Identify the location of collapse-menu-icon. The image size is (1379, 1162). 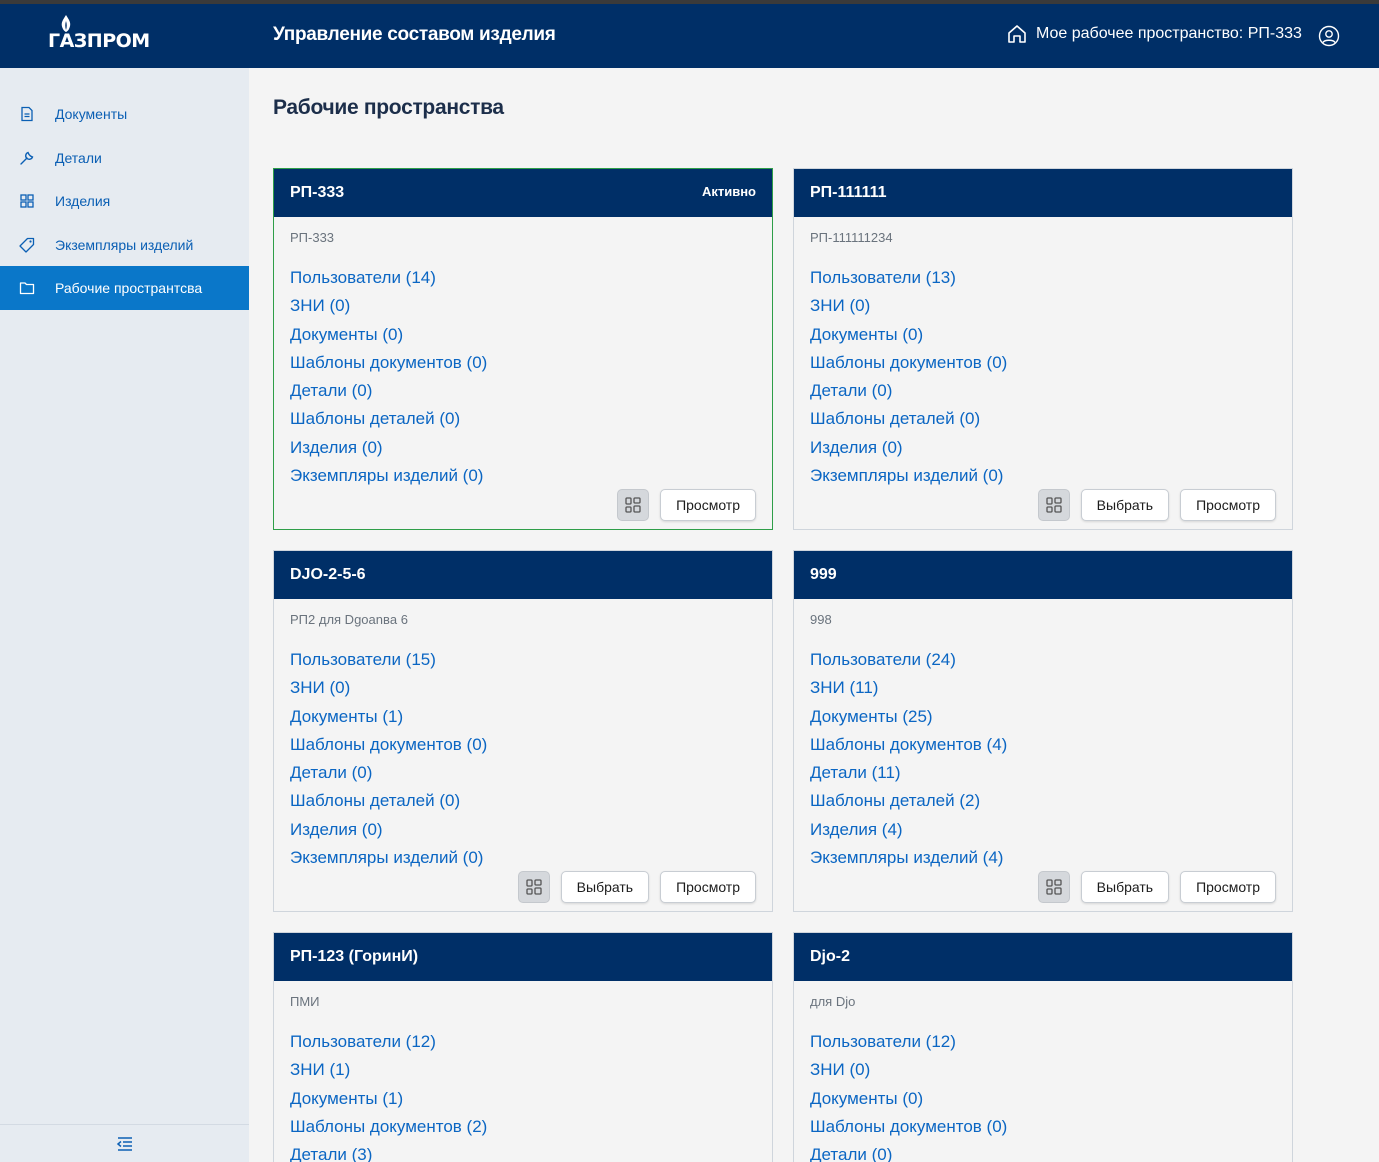
(124, 1143).